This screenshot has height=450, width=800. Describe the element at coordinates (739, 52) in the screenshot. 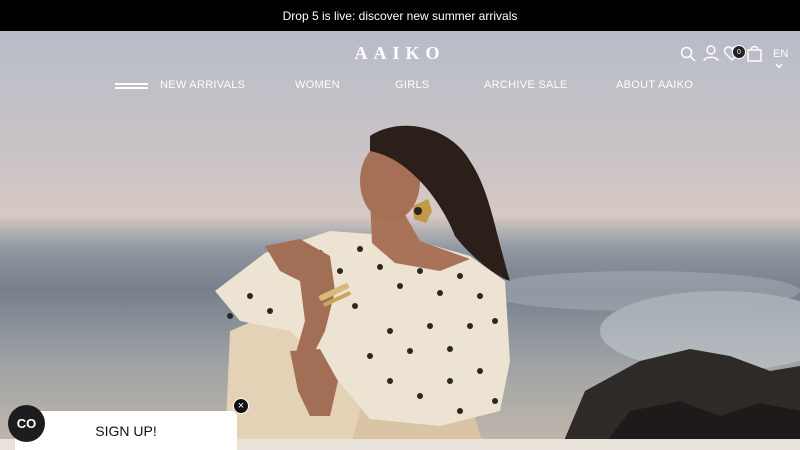

I see `wishlist-count-badge: 0` at that location.